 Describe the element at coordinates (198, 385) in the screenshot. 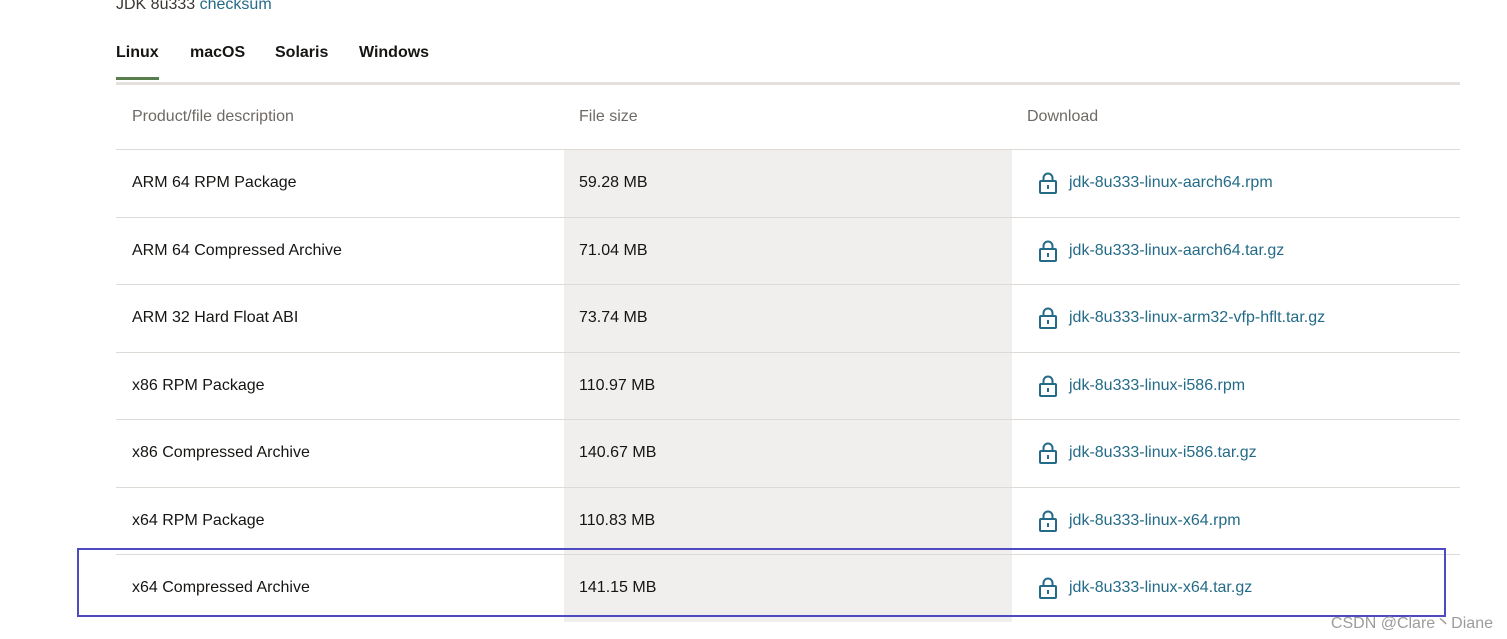

I see `row-description: x86 RPM Package` at that location.